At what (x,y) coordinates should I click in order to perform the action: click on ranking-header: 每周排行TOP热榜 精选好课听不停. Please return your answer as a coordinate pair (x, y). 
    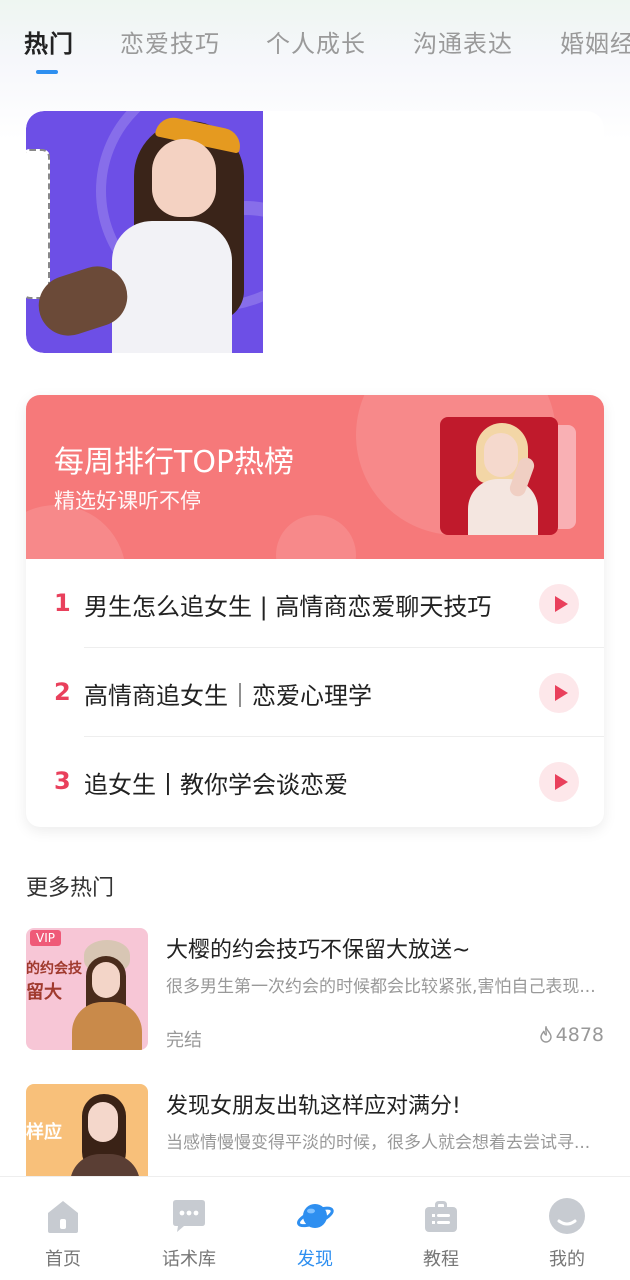
    Looking at the image, I should click on (315, 477).